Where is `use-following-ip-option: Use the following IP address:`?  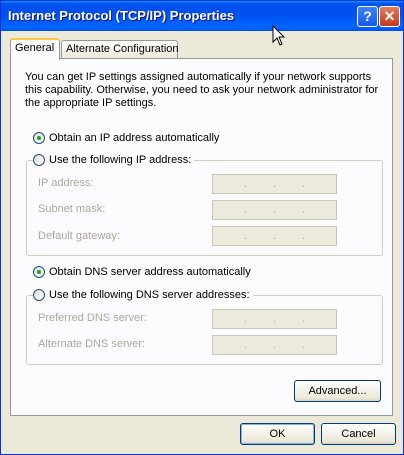
use-following-ip-option: Use the following IP address: is located at coordinates (114, 160).